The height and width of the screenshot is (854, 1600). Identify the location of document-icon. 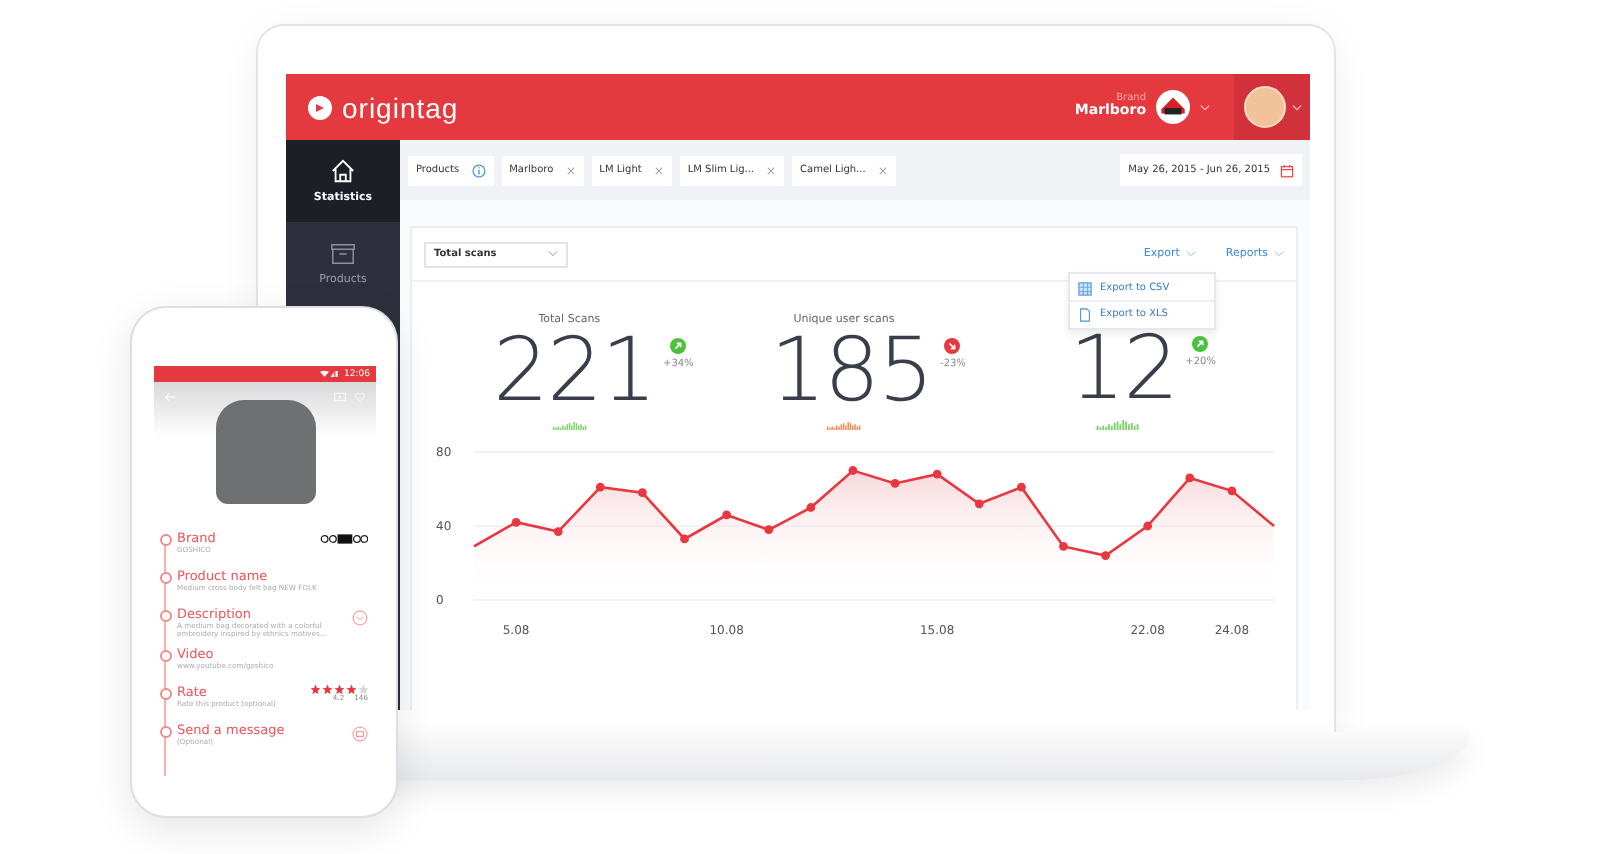
(1085, 314).